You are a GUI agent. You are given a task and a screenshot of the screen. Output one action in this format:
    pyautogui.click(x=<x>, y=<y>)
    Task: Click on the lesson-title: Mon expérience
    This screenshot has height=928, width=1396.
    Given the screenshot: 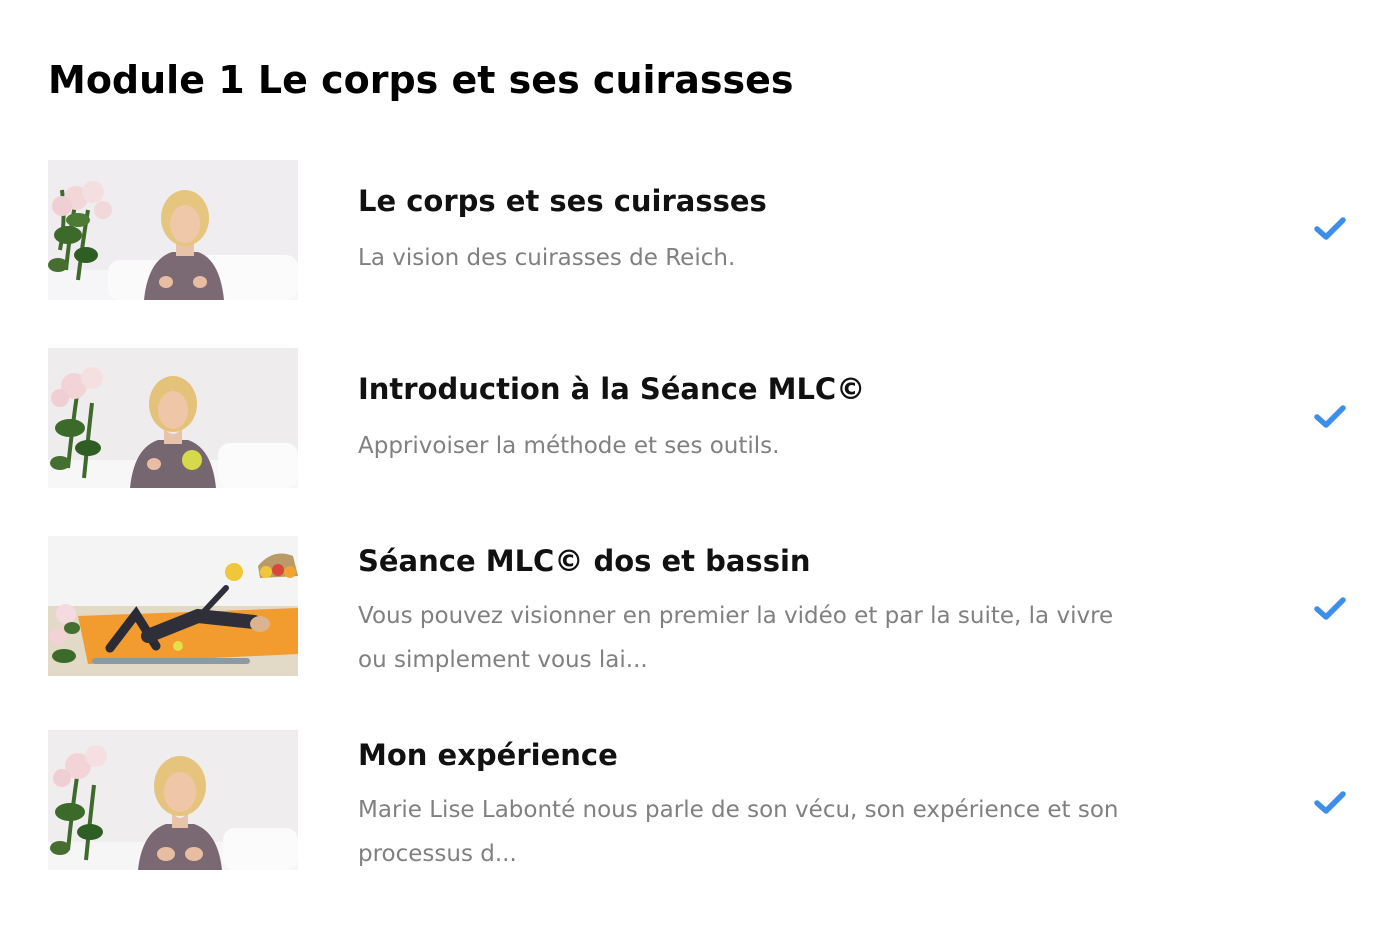 What is the action you would take?
    pyautogui.click(x=488, y=755)
    